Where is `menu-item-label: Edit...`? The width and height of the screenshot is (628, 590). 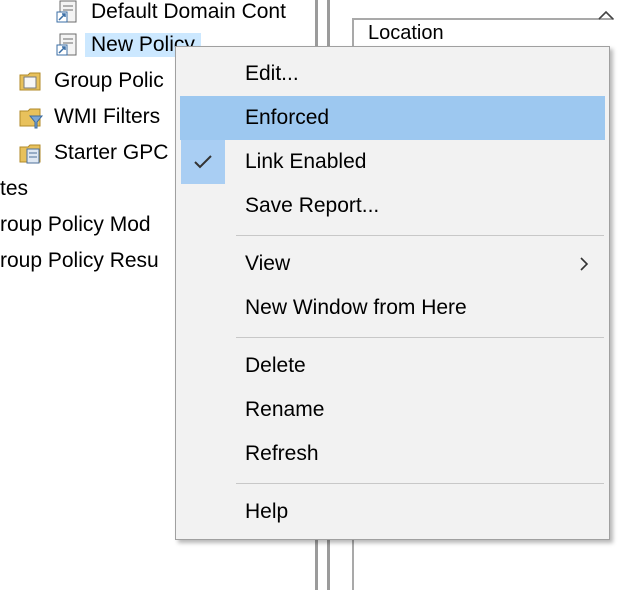
menu-item-label: Edit... is located at coordinates (272, 73).